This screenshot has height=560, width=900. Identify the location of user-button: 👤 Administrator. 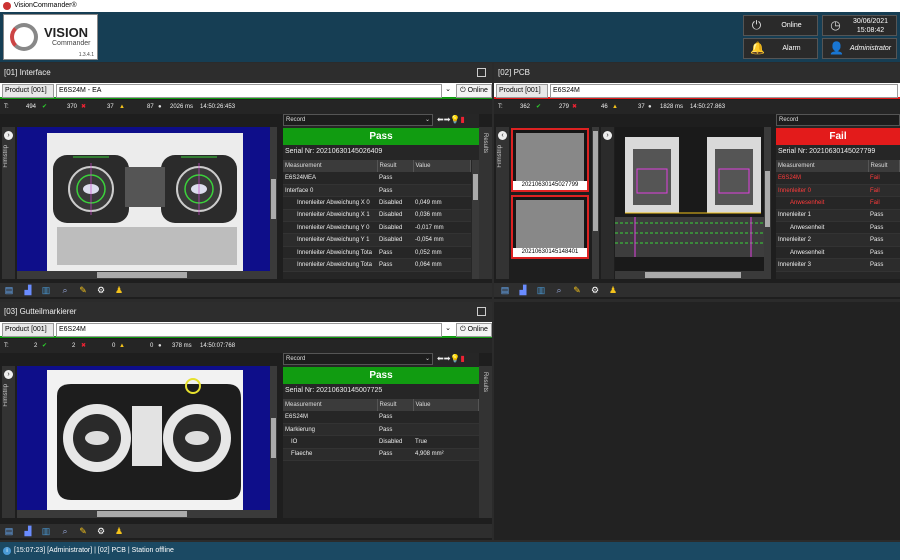
(859, 48).